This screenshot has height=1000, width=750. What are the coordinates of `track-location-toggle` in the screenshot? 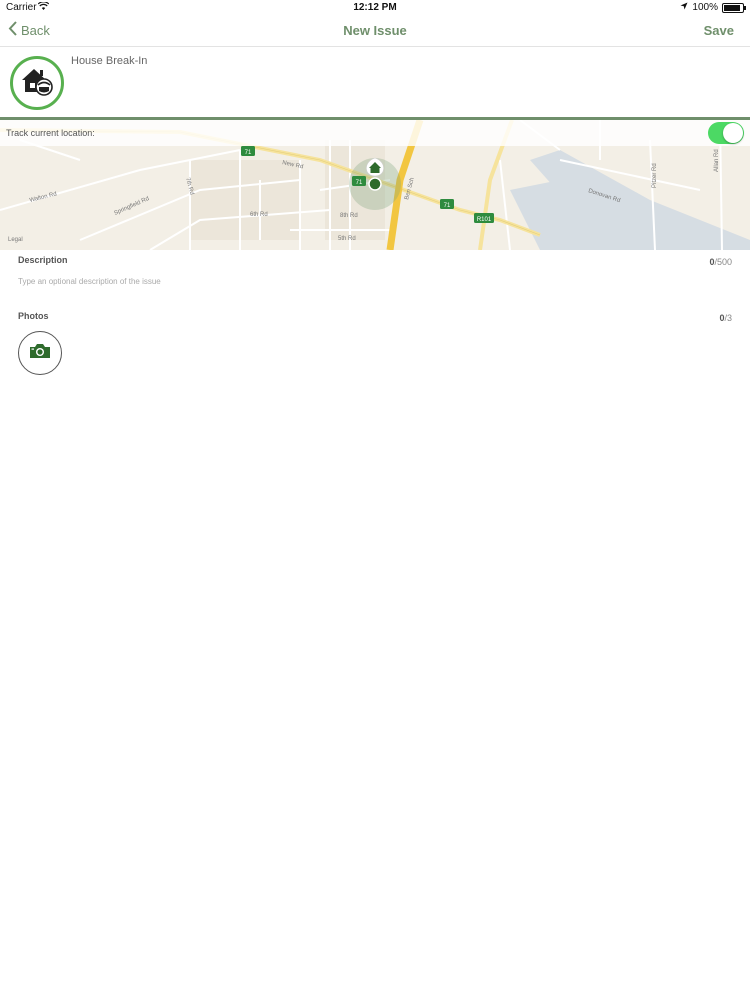 It's located at (726, 133).